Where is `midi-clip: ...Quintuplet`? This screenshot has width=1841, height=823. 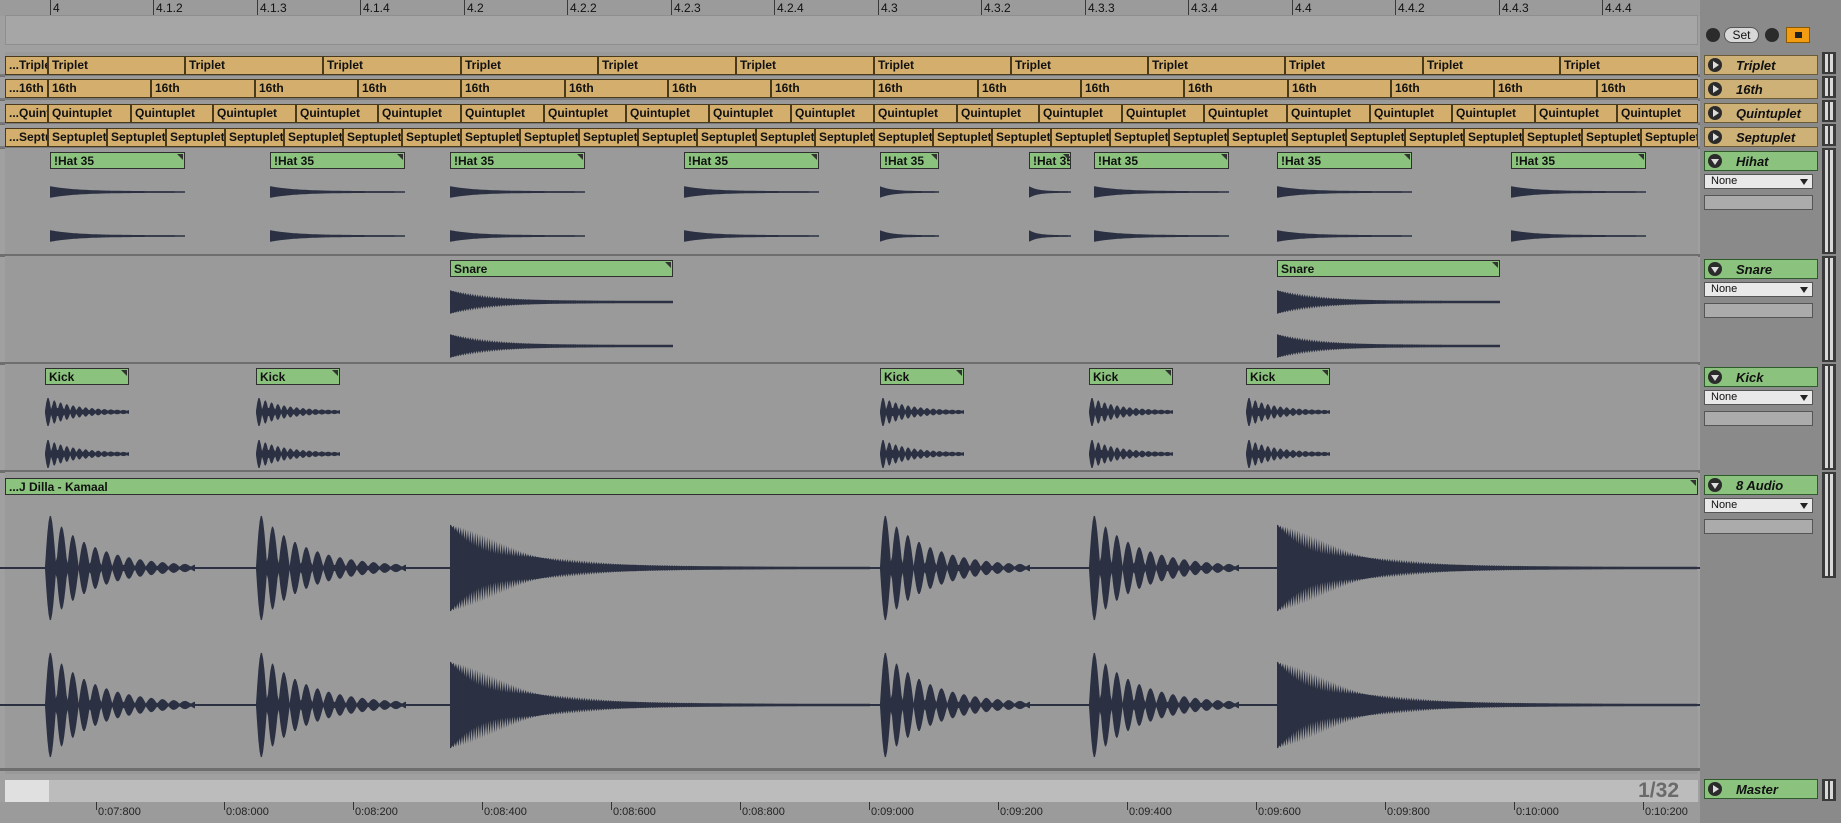
midi-clip: ...Quintuplet is located at coordinates (26, 113).